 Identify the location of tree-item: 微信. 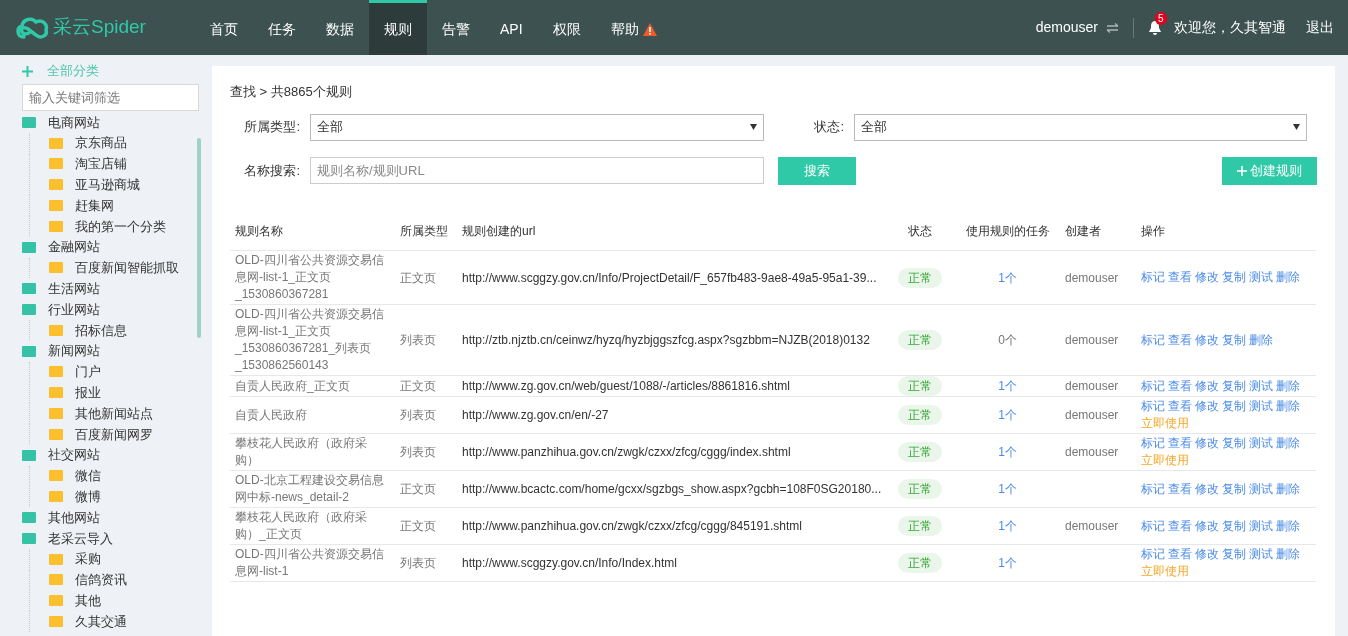
(88, 476).